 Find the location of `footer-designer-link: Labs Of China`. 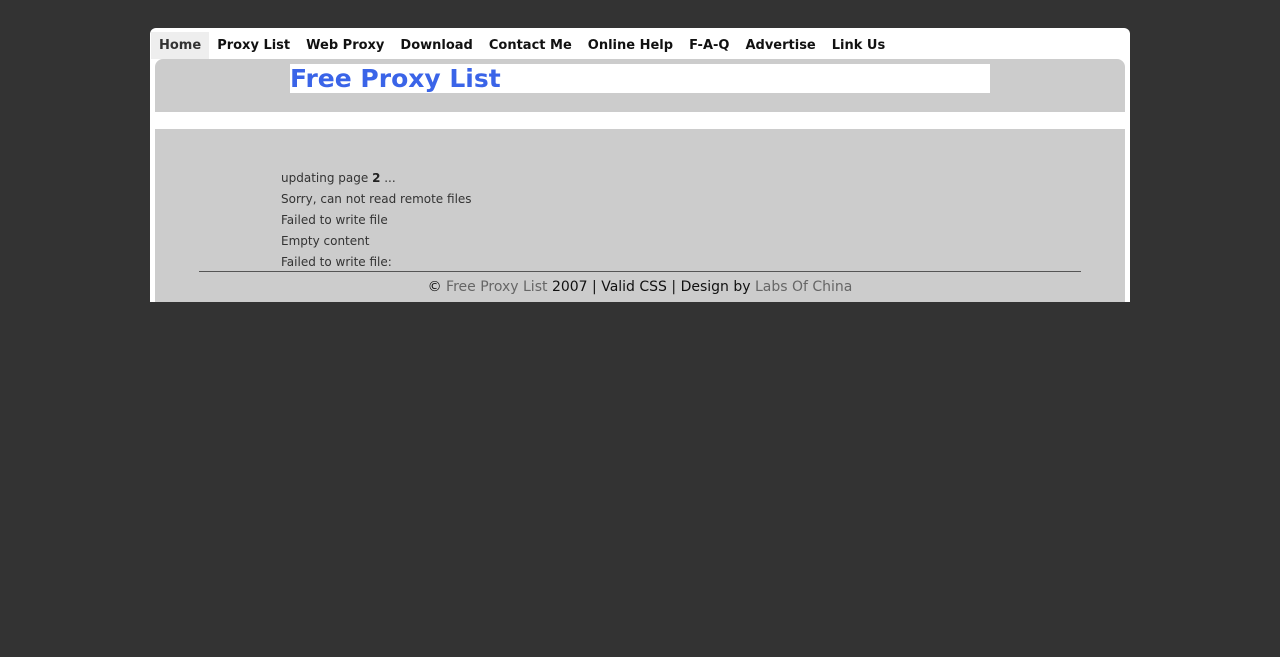

footer-designer-link: Labs Of China is located at coordinates (803, 287).